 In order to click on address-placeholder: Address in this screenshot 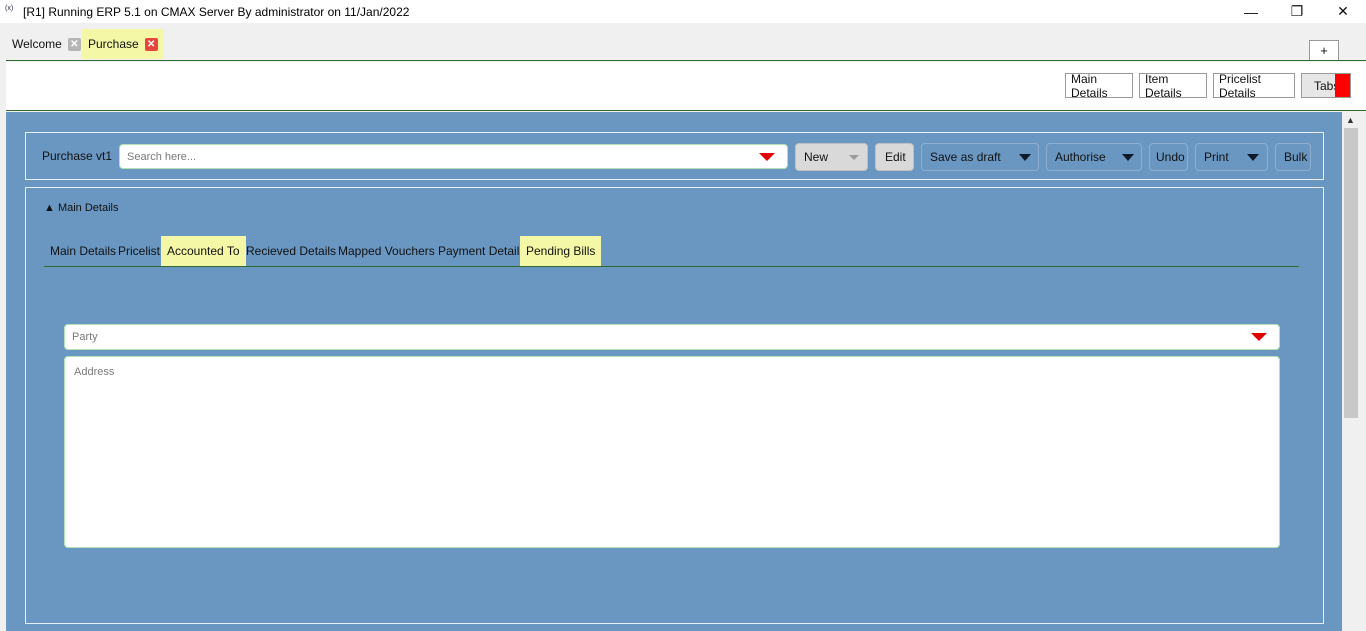, I will do `click(94, 372)`.